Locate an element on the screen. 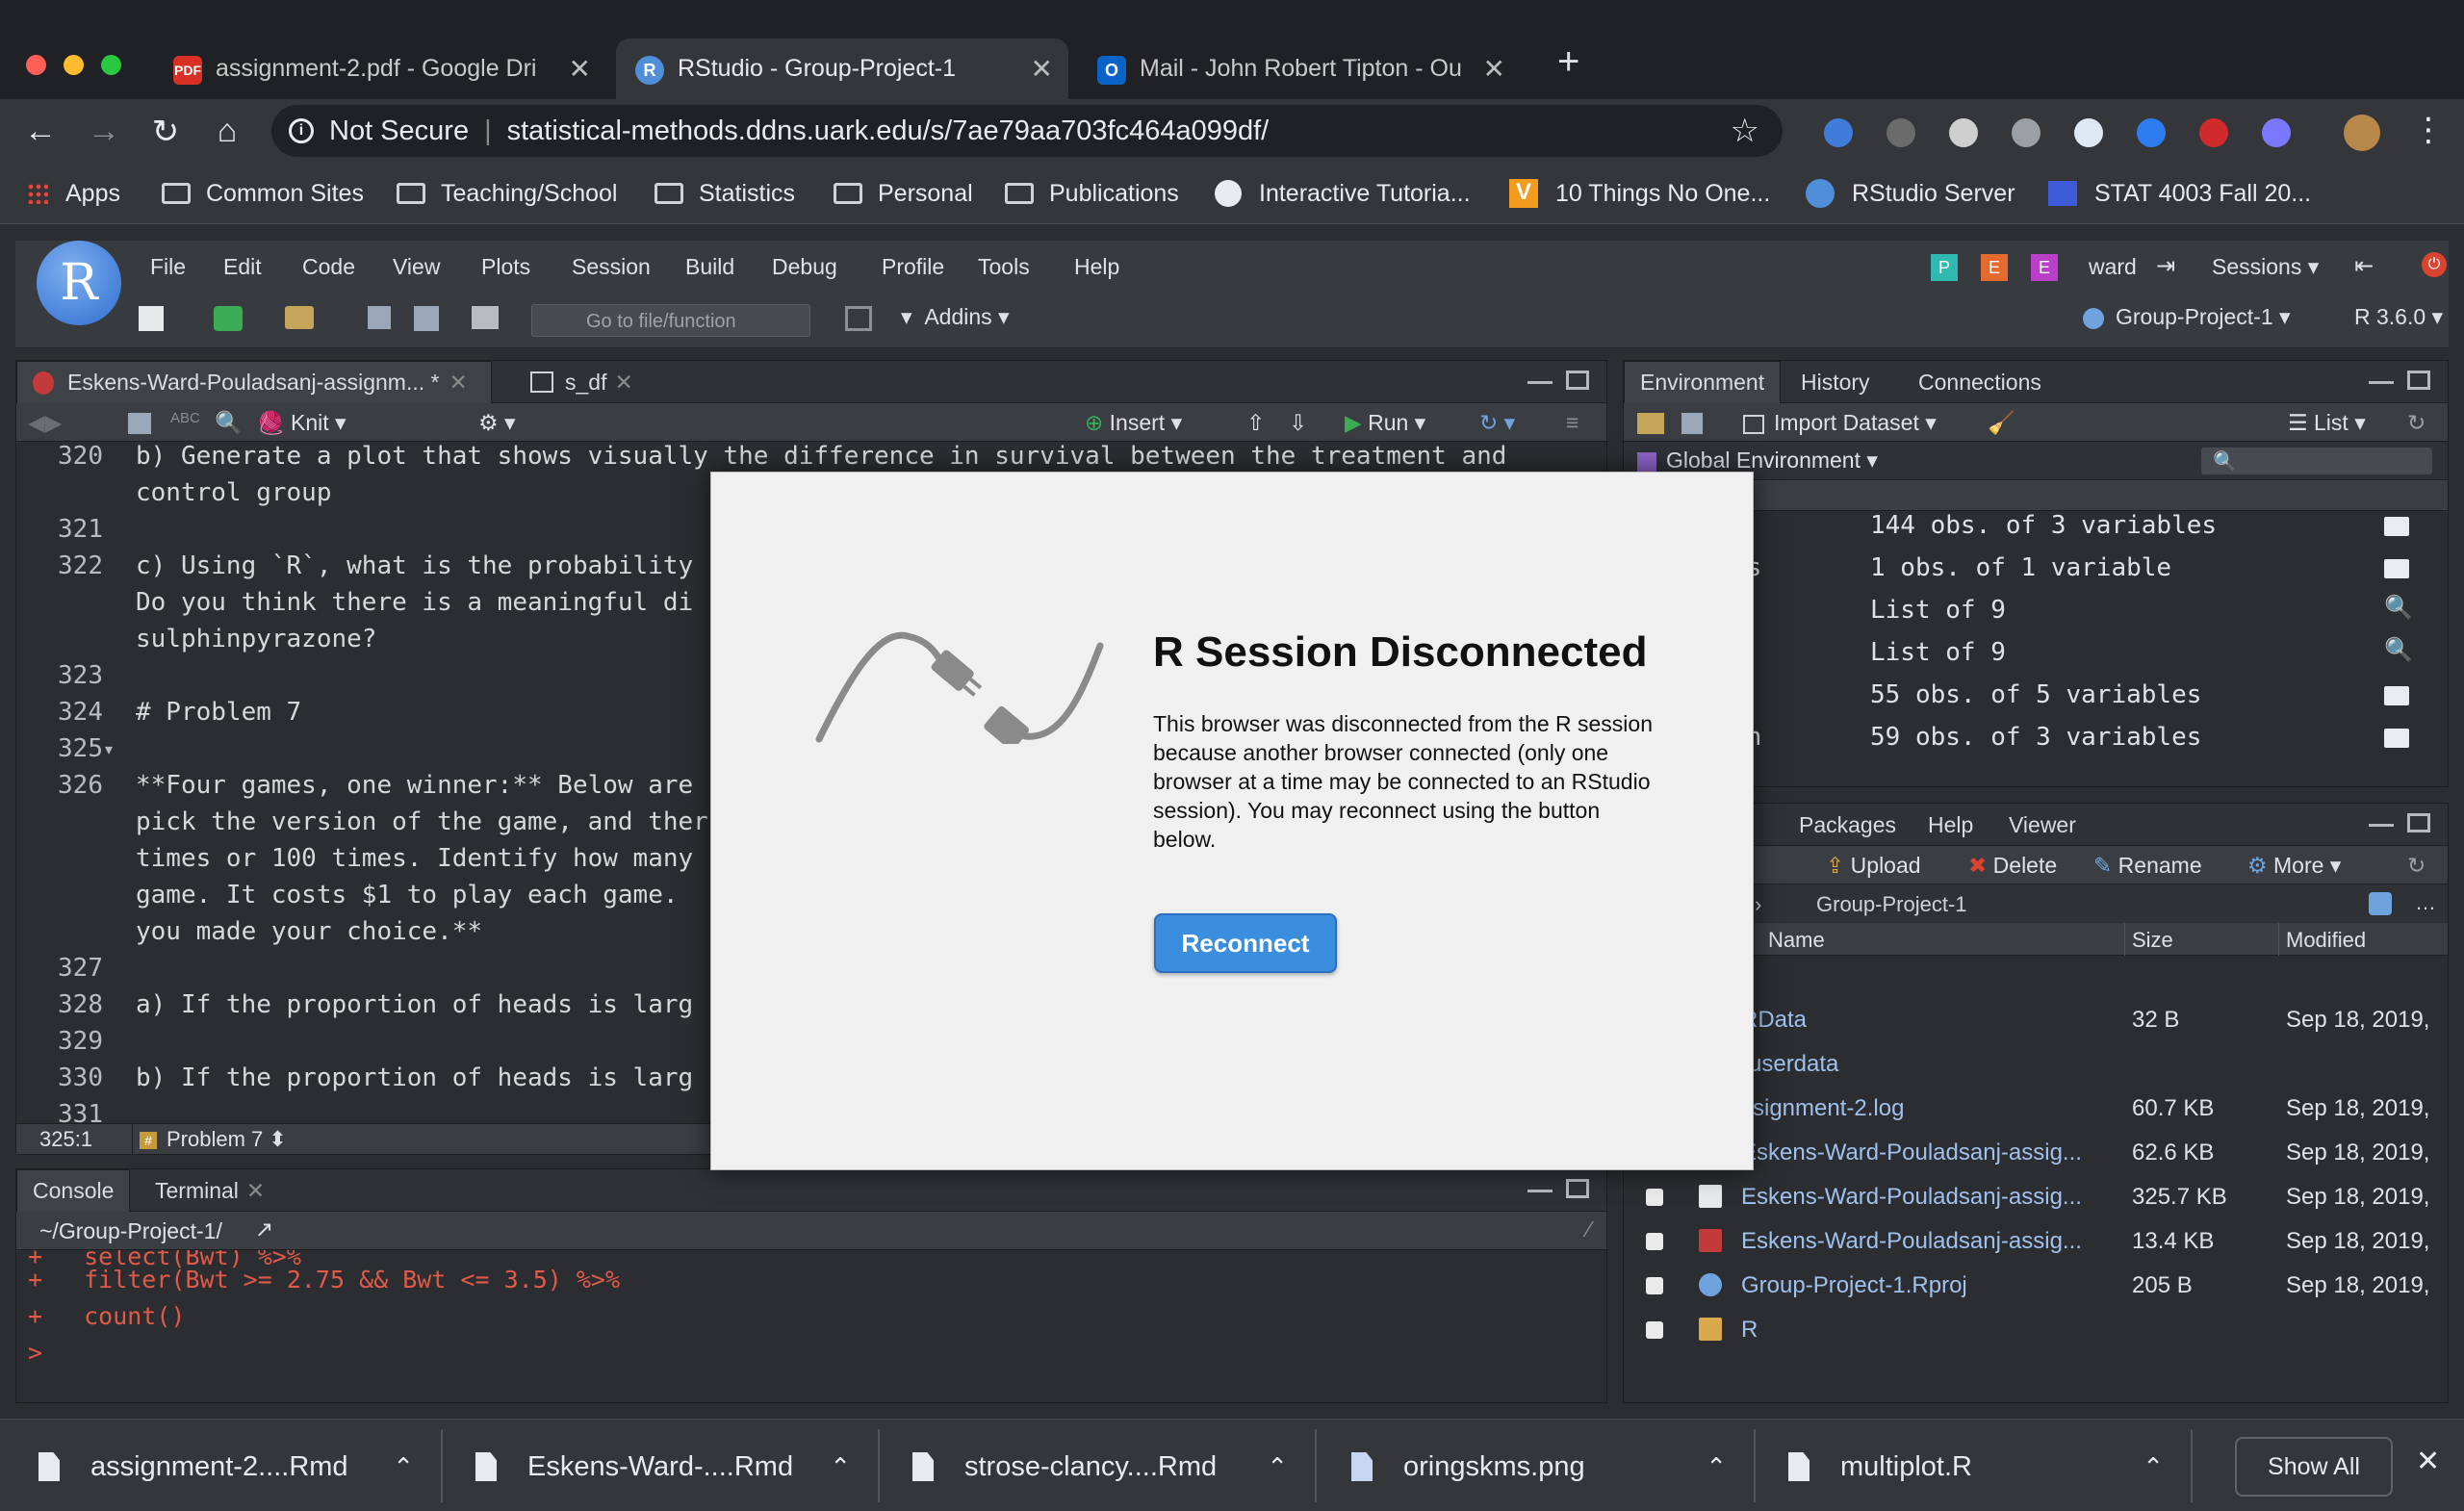 The width and height of the screenshot is (2464, 1511). clear-console-icon: ⁄ is located at coordinates (1589, 1229).